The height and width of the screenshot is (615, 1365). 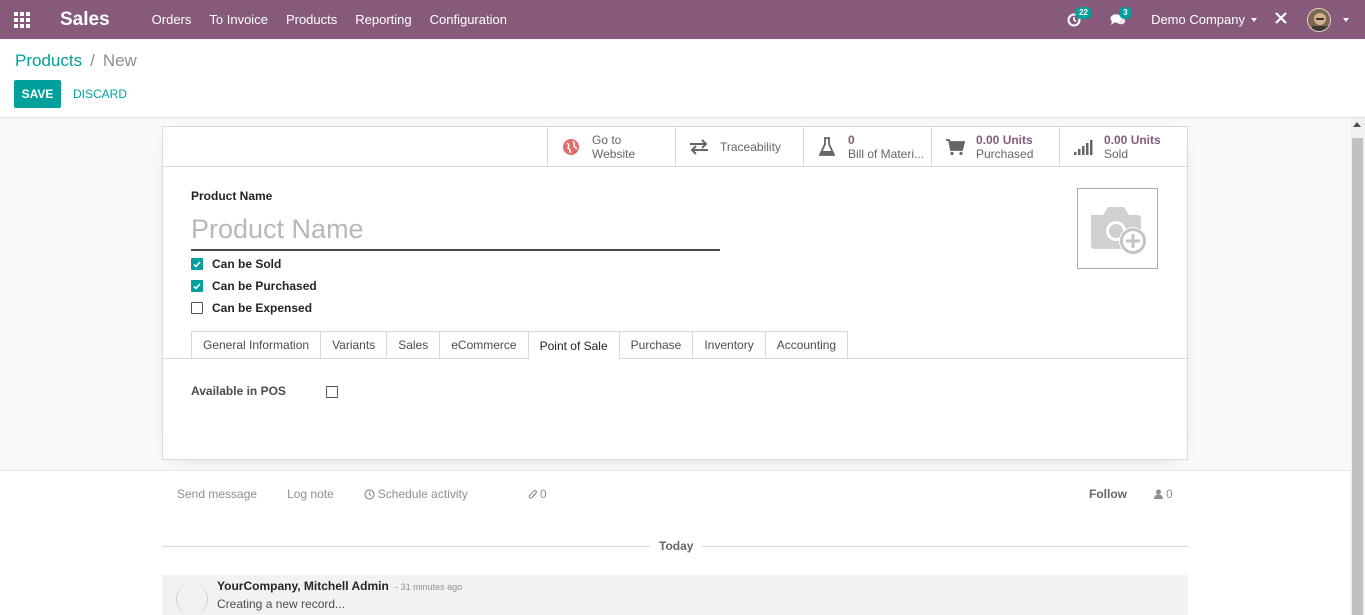 I want to click on globe-icon, so click(x=571, y=147).